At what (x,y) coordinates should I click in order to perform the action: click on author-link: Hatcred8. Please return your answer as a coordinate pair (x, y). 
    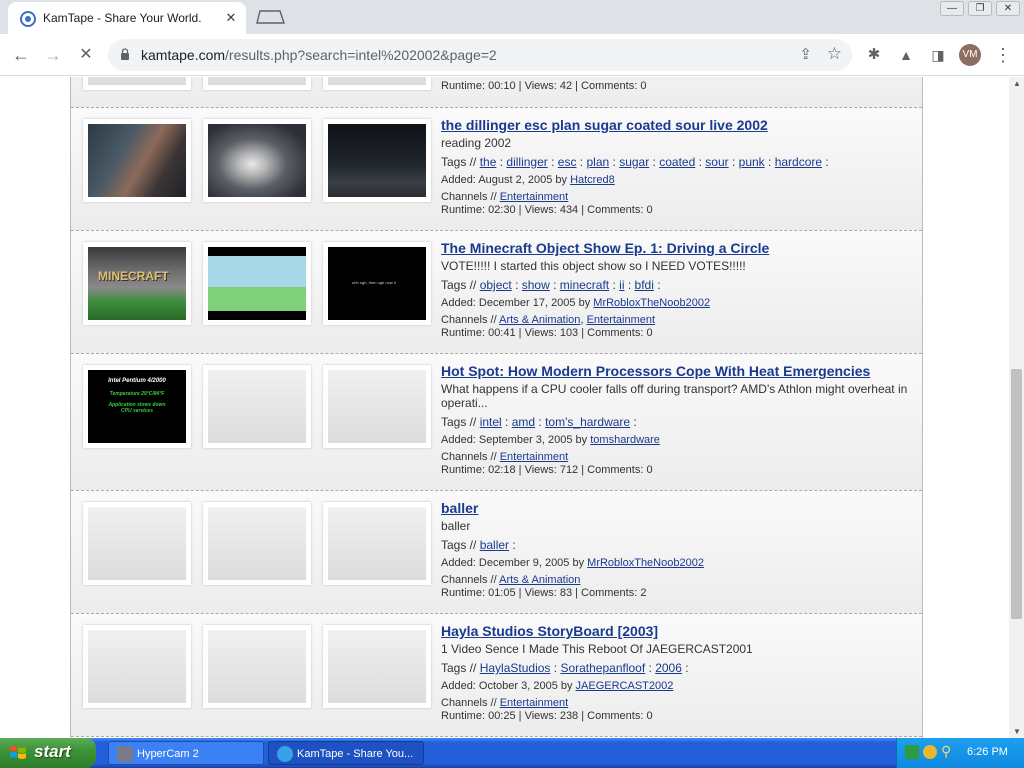
    Looking at the image, I should click on (592, 180).